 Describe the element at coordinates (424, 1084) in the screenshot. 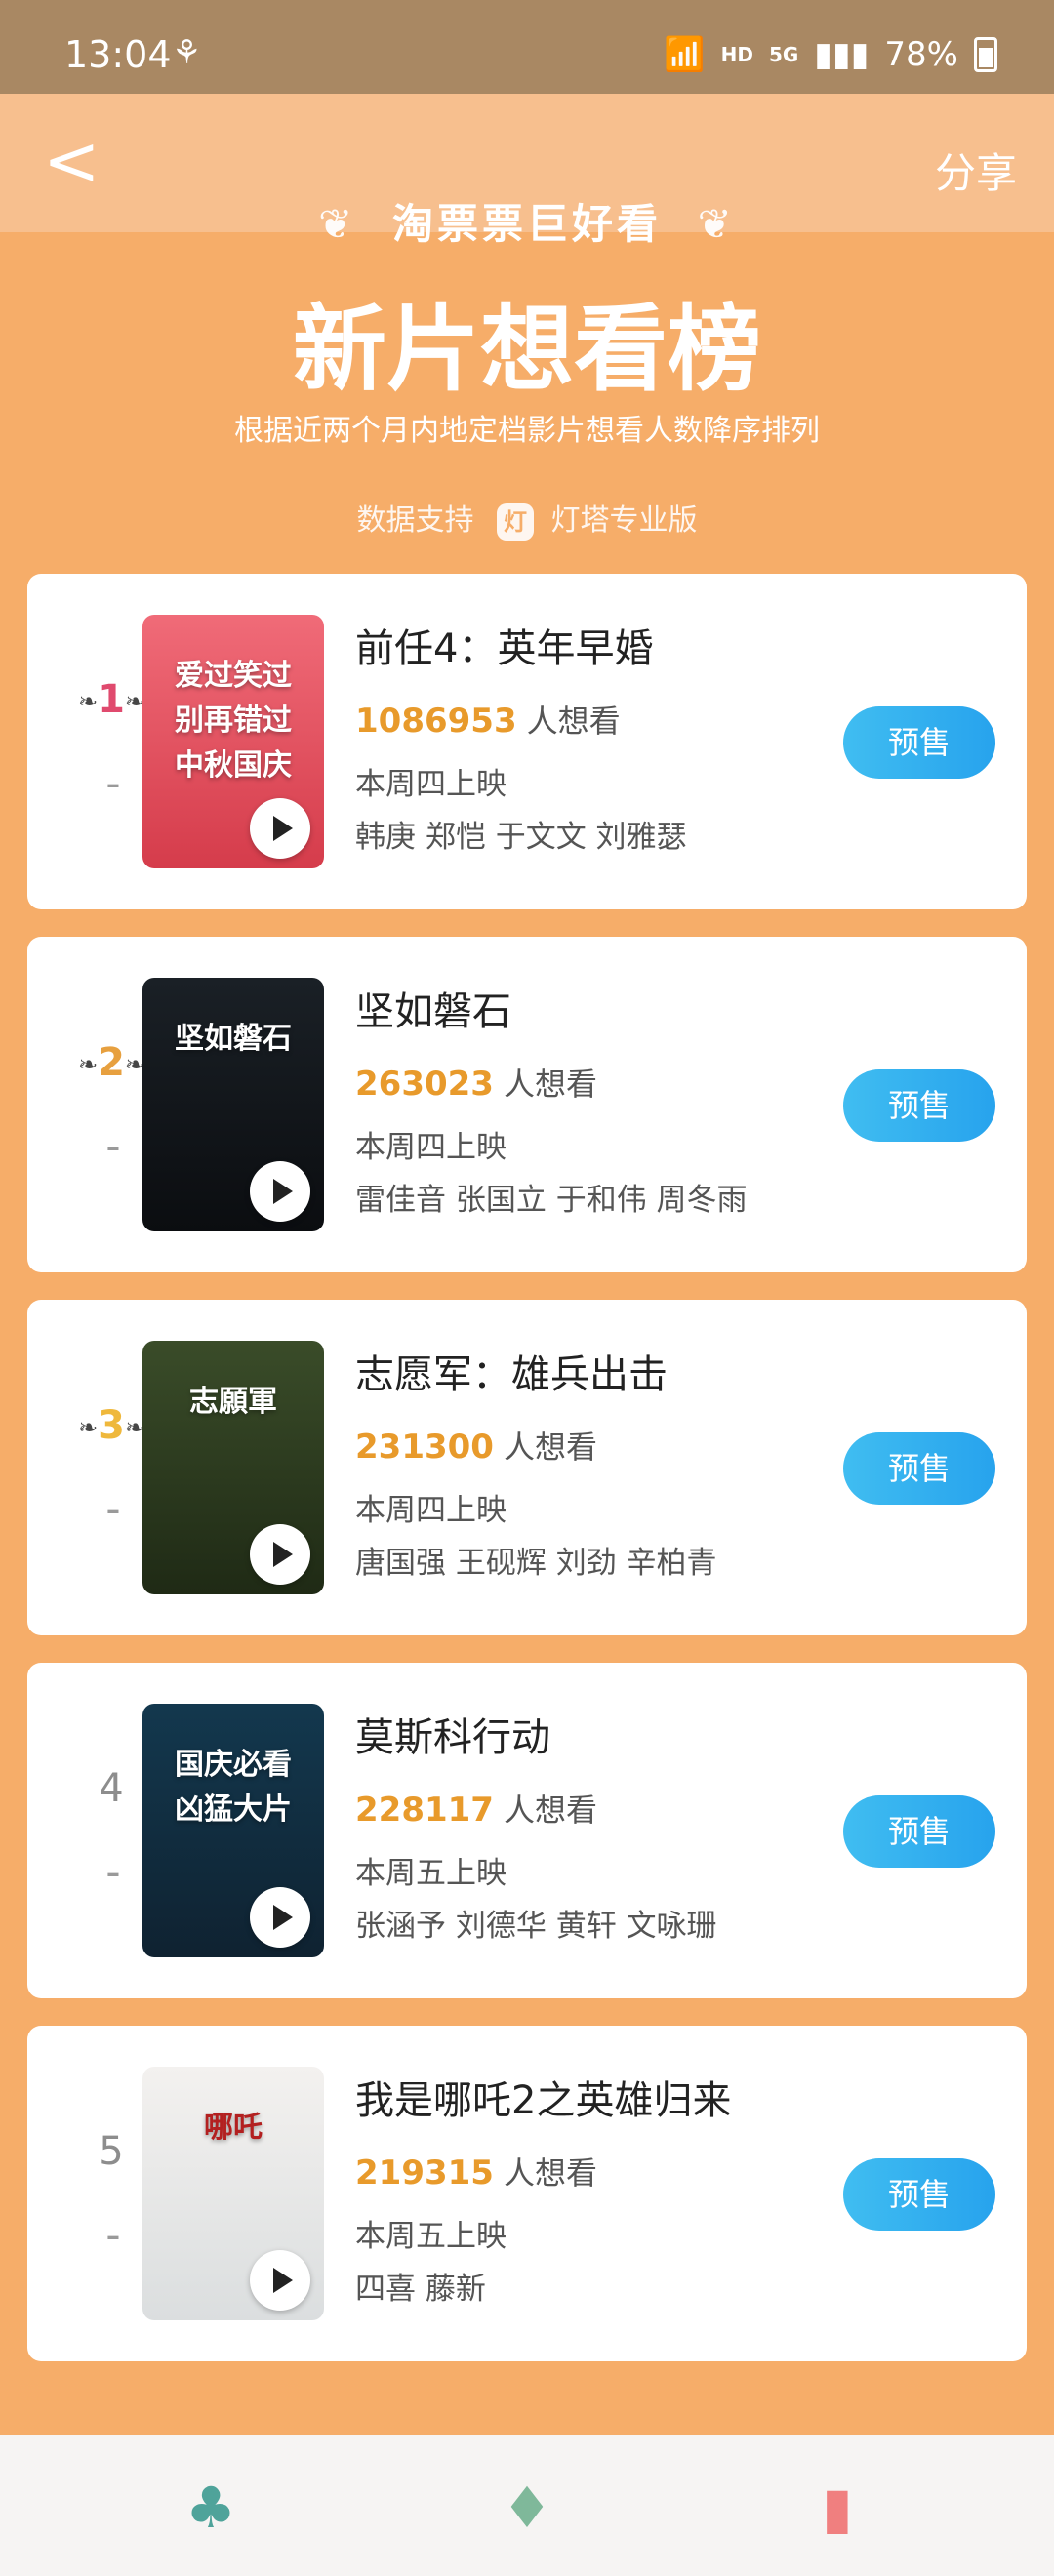

I see `want-count: 263023` at that location.